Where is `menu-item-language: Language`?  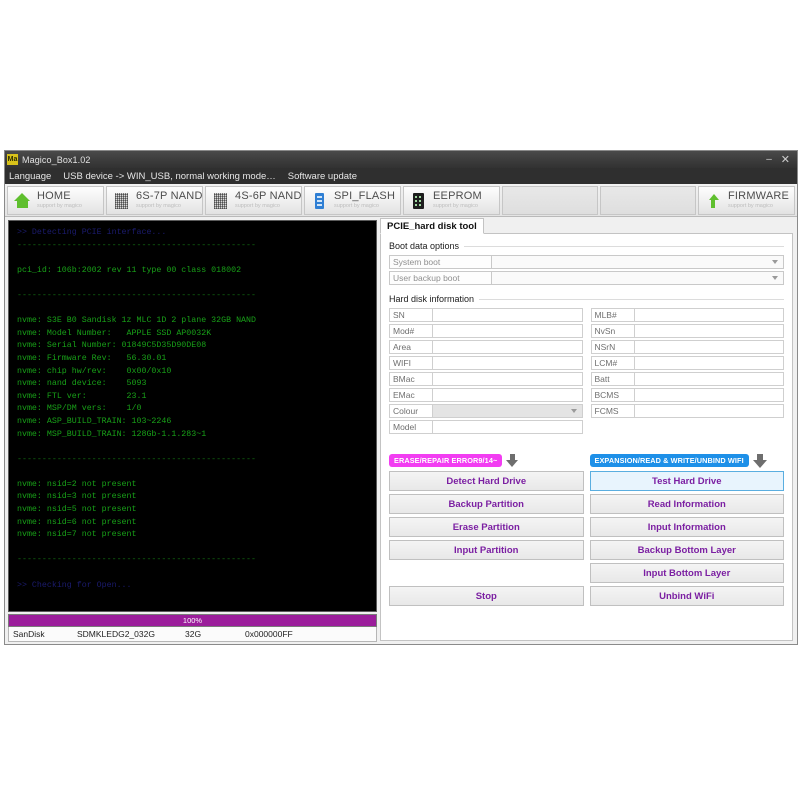 menu-item-language: Language is located at coordinates (30, 176).